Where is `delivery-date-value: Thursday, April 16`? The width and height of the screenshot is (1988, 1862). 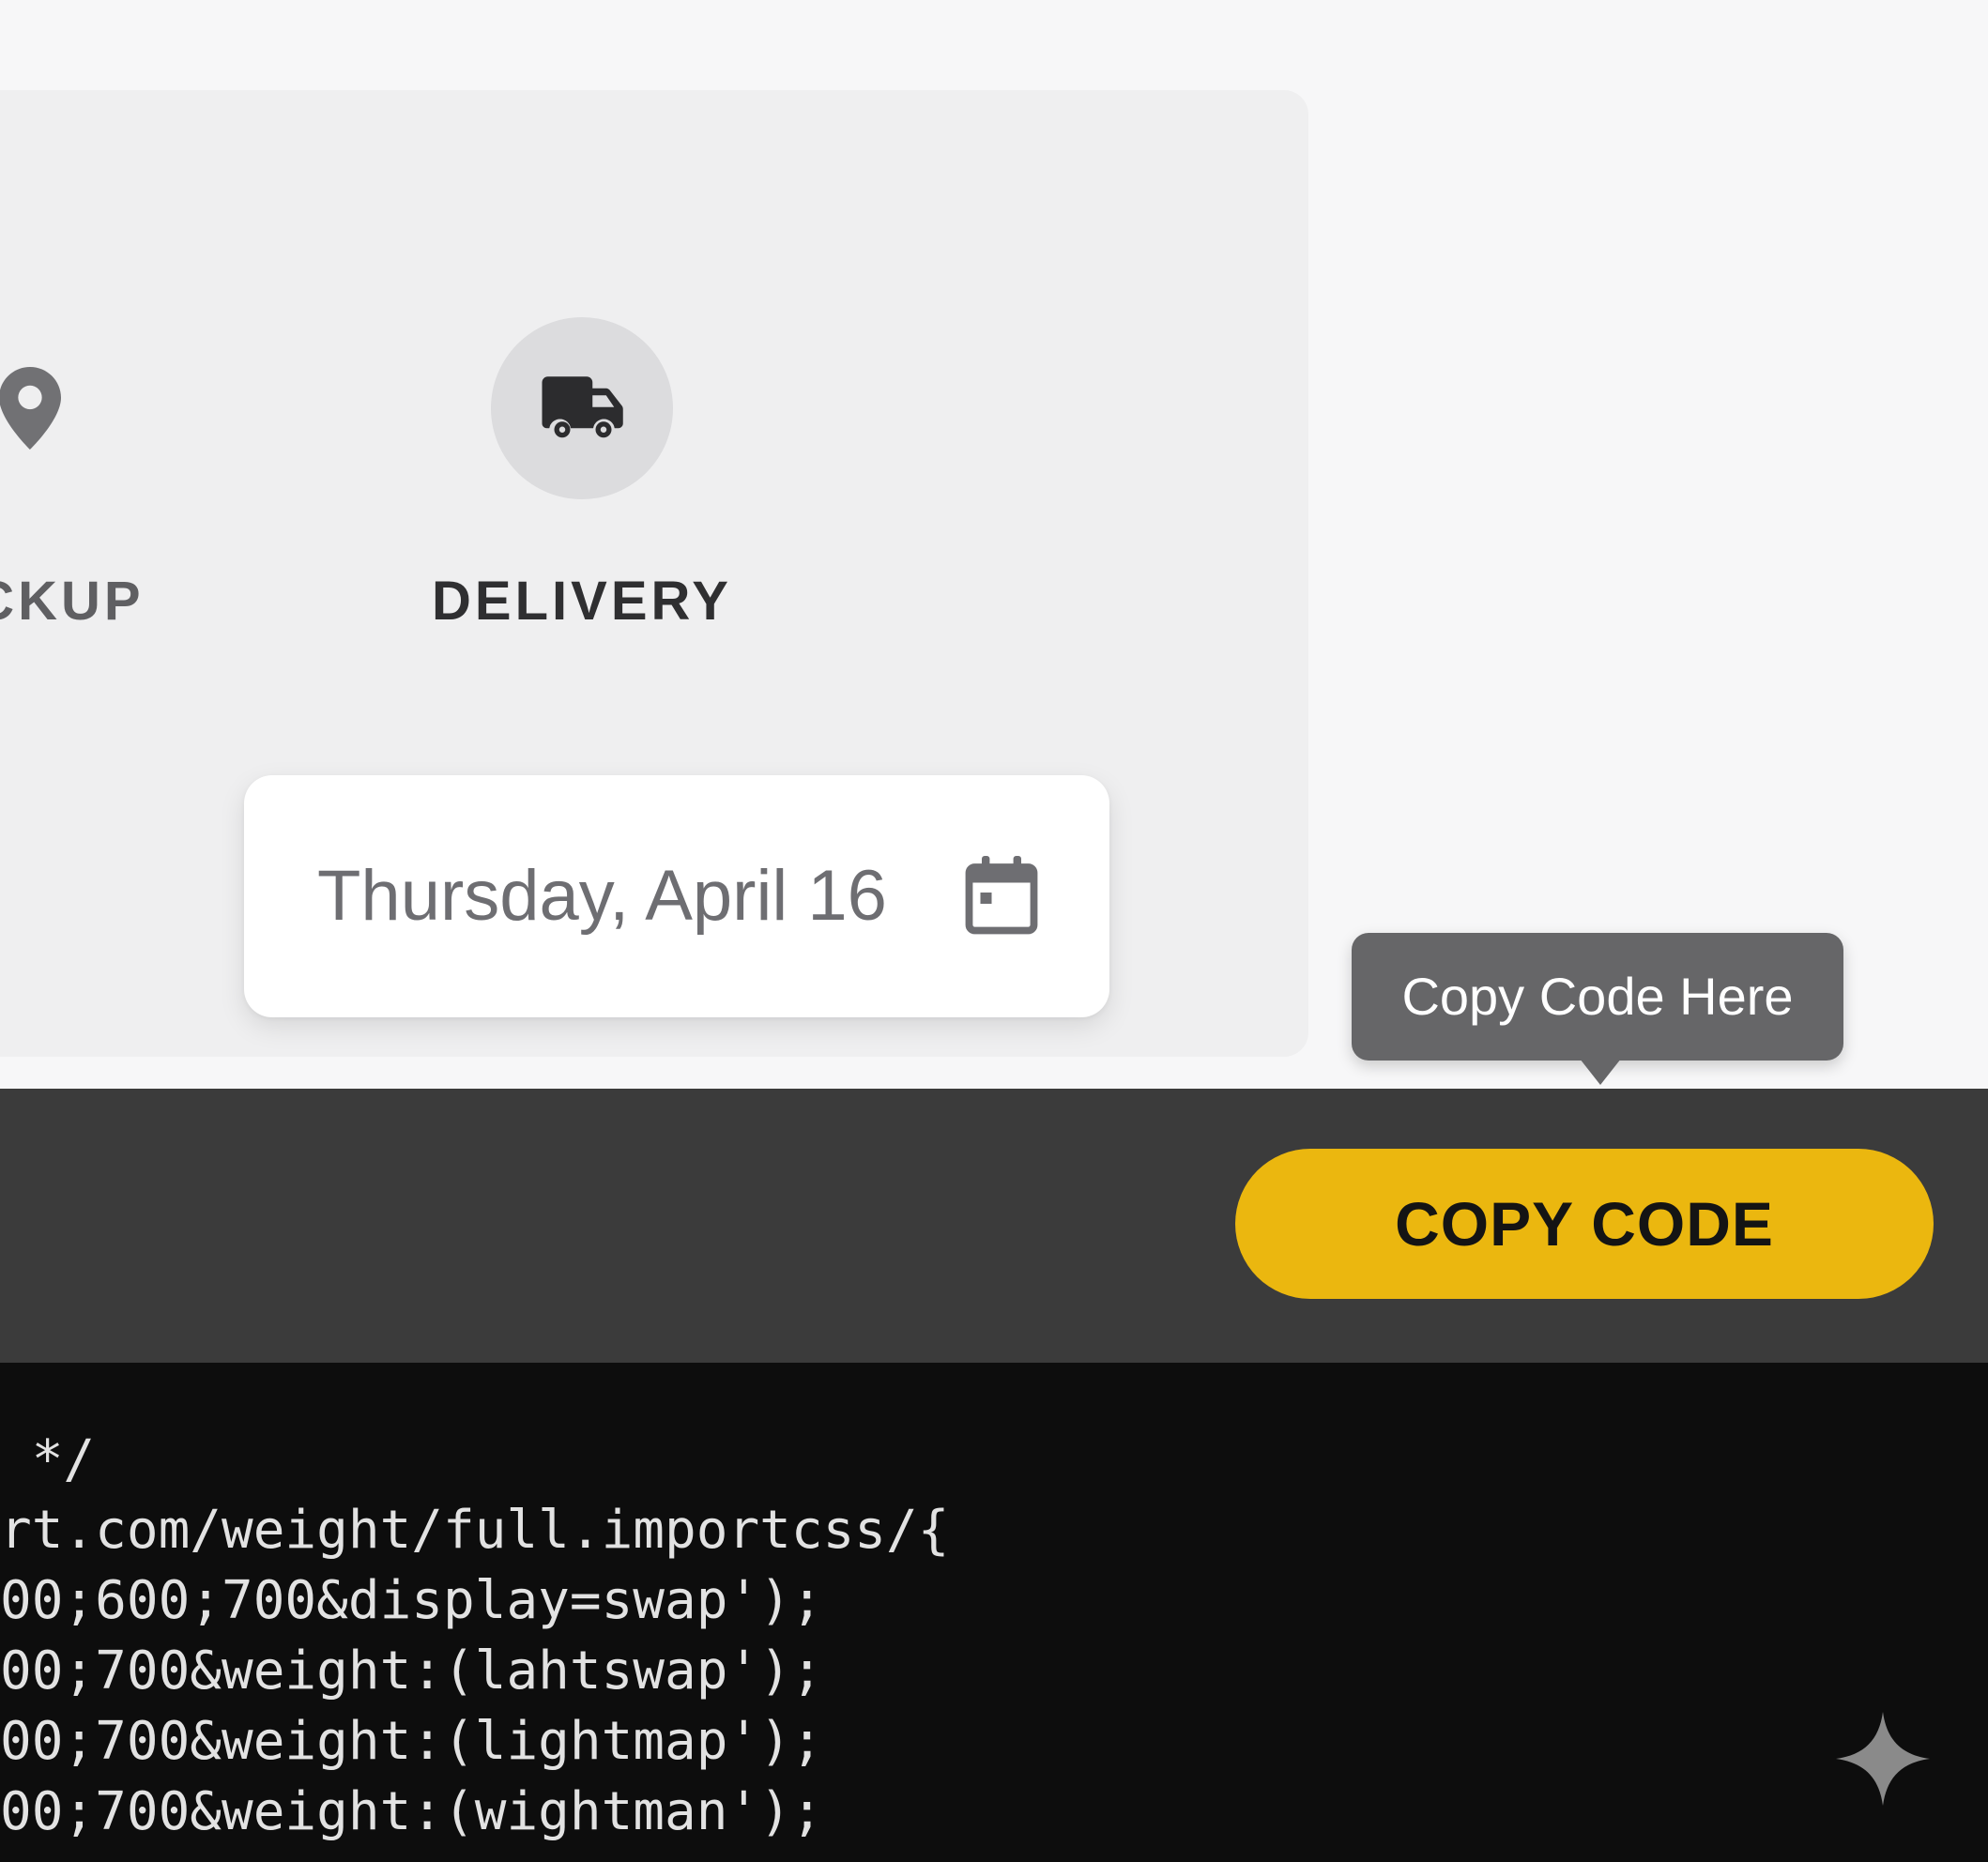
delivery-date-value: Thursday, April 16 is located at coordinates (602, 896).